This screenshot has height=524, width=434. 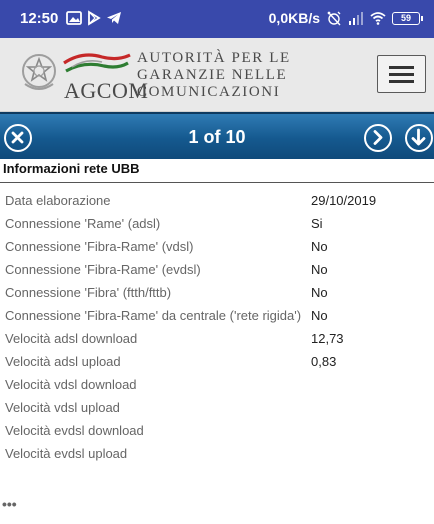 I want to click on hamburger-menu-button, so click(x=401, y=74).